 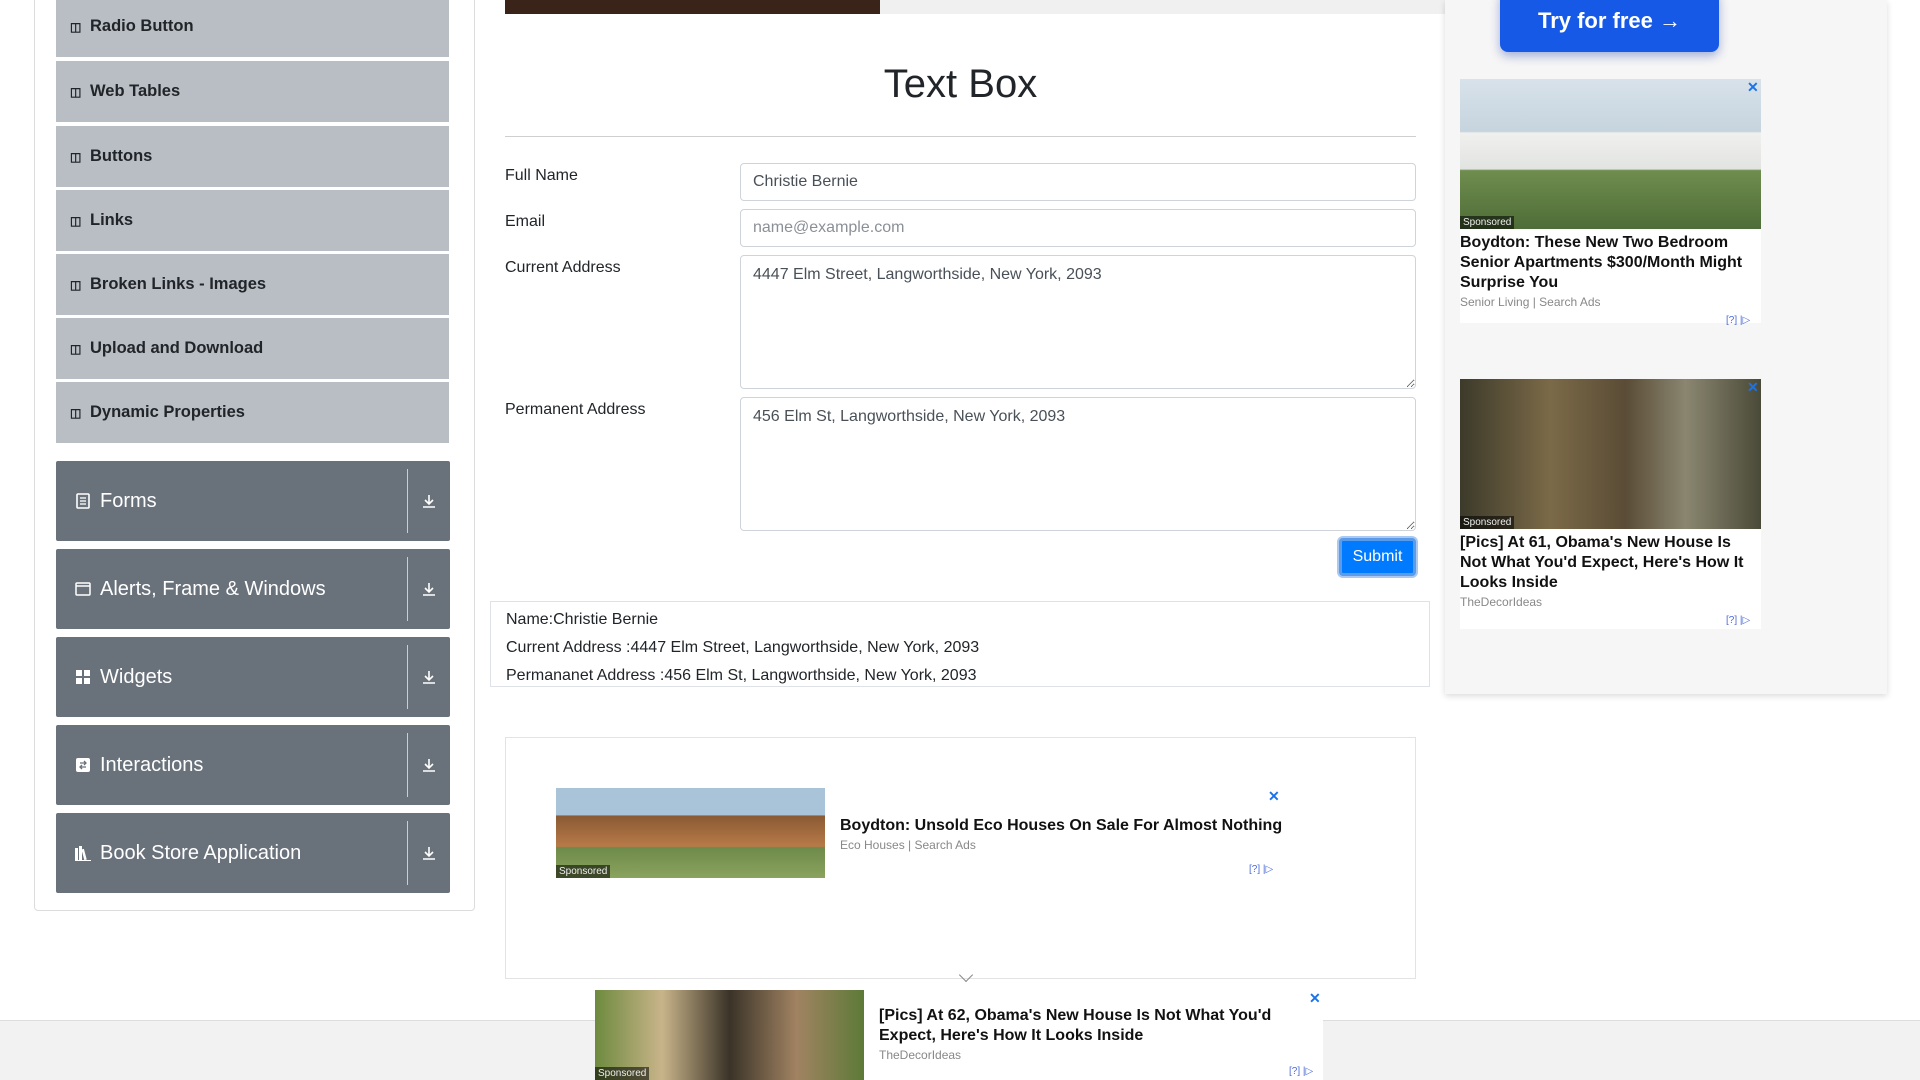 I want to click on banner-strip, so click(x=1162, y=7).